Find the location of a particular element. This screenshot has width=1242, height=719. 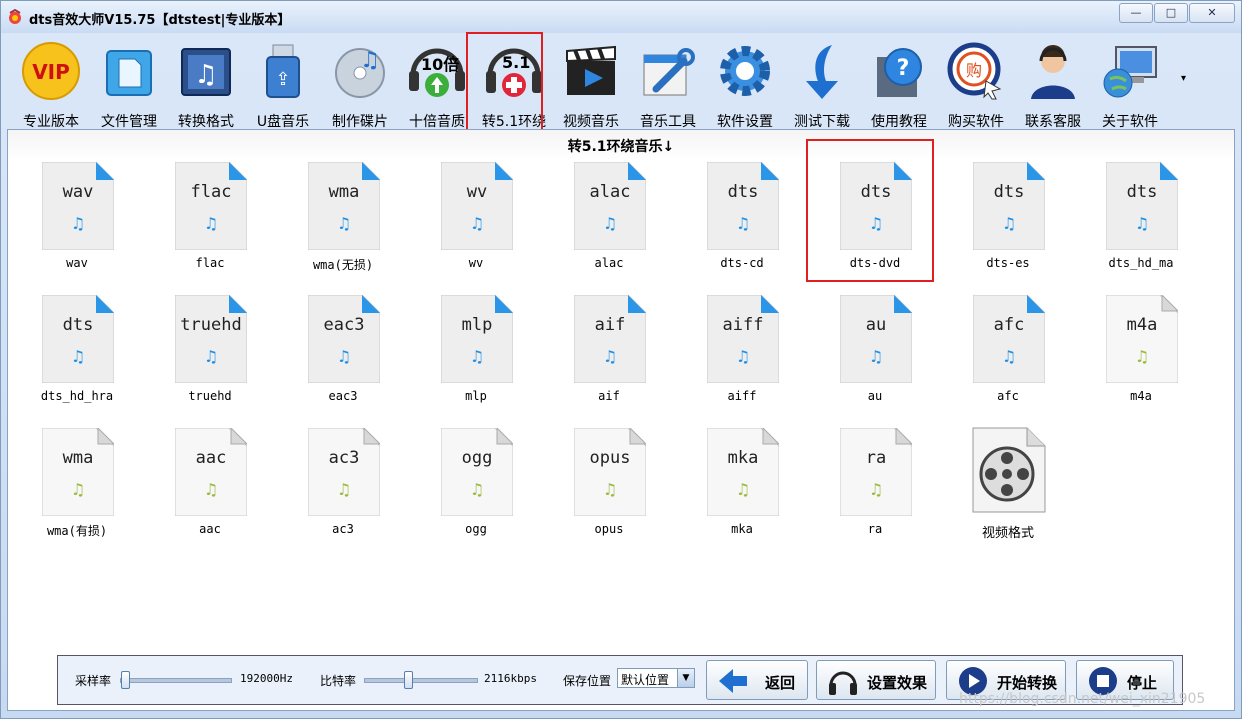

back-arrow-icon is located at coordinates (733, 681).